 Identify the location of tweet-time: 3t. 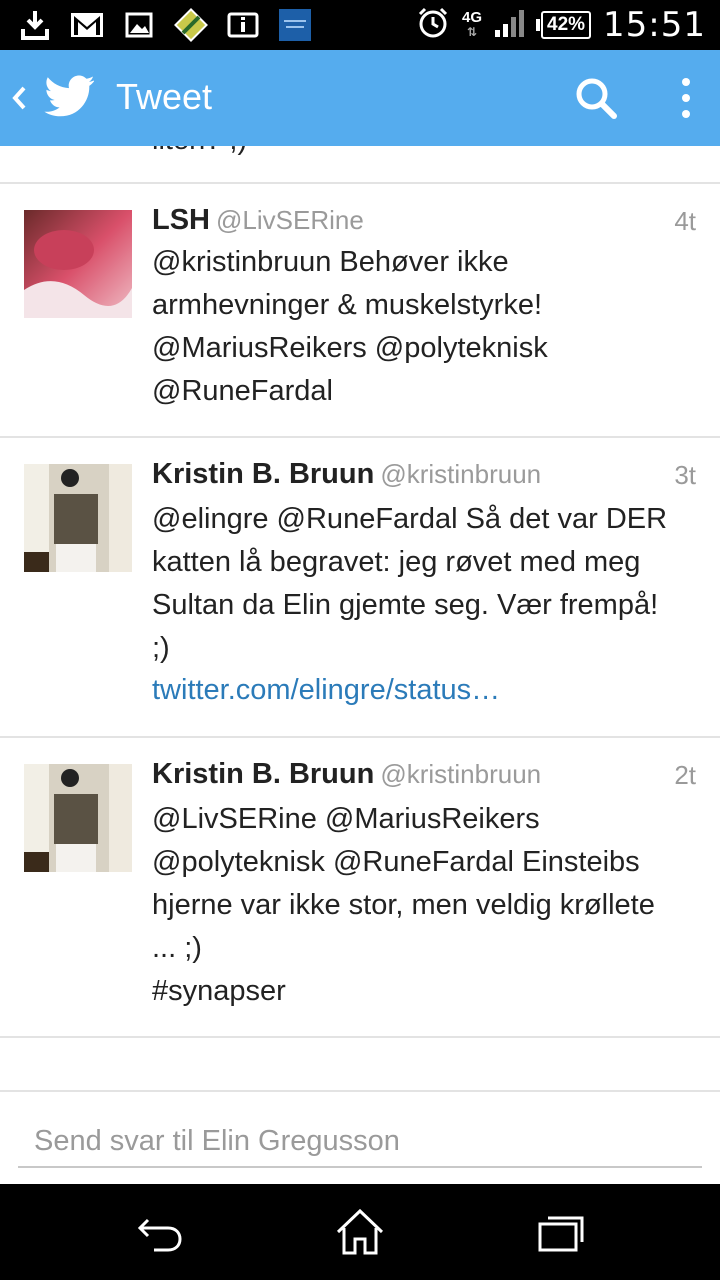
(685, 475).